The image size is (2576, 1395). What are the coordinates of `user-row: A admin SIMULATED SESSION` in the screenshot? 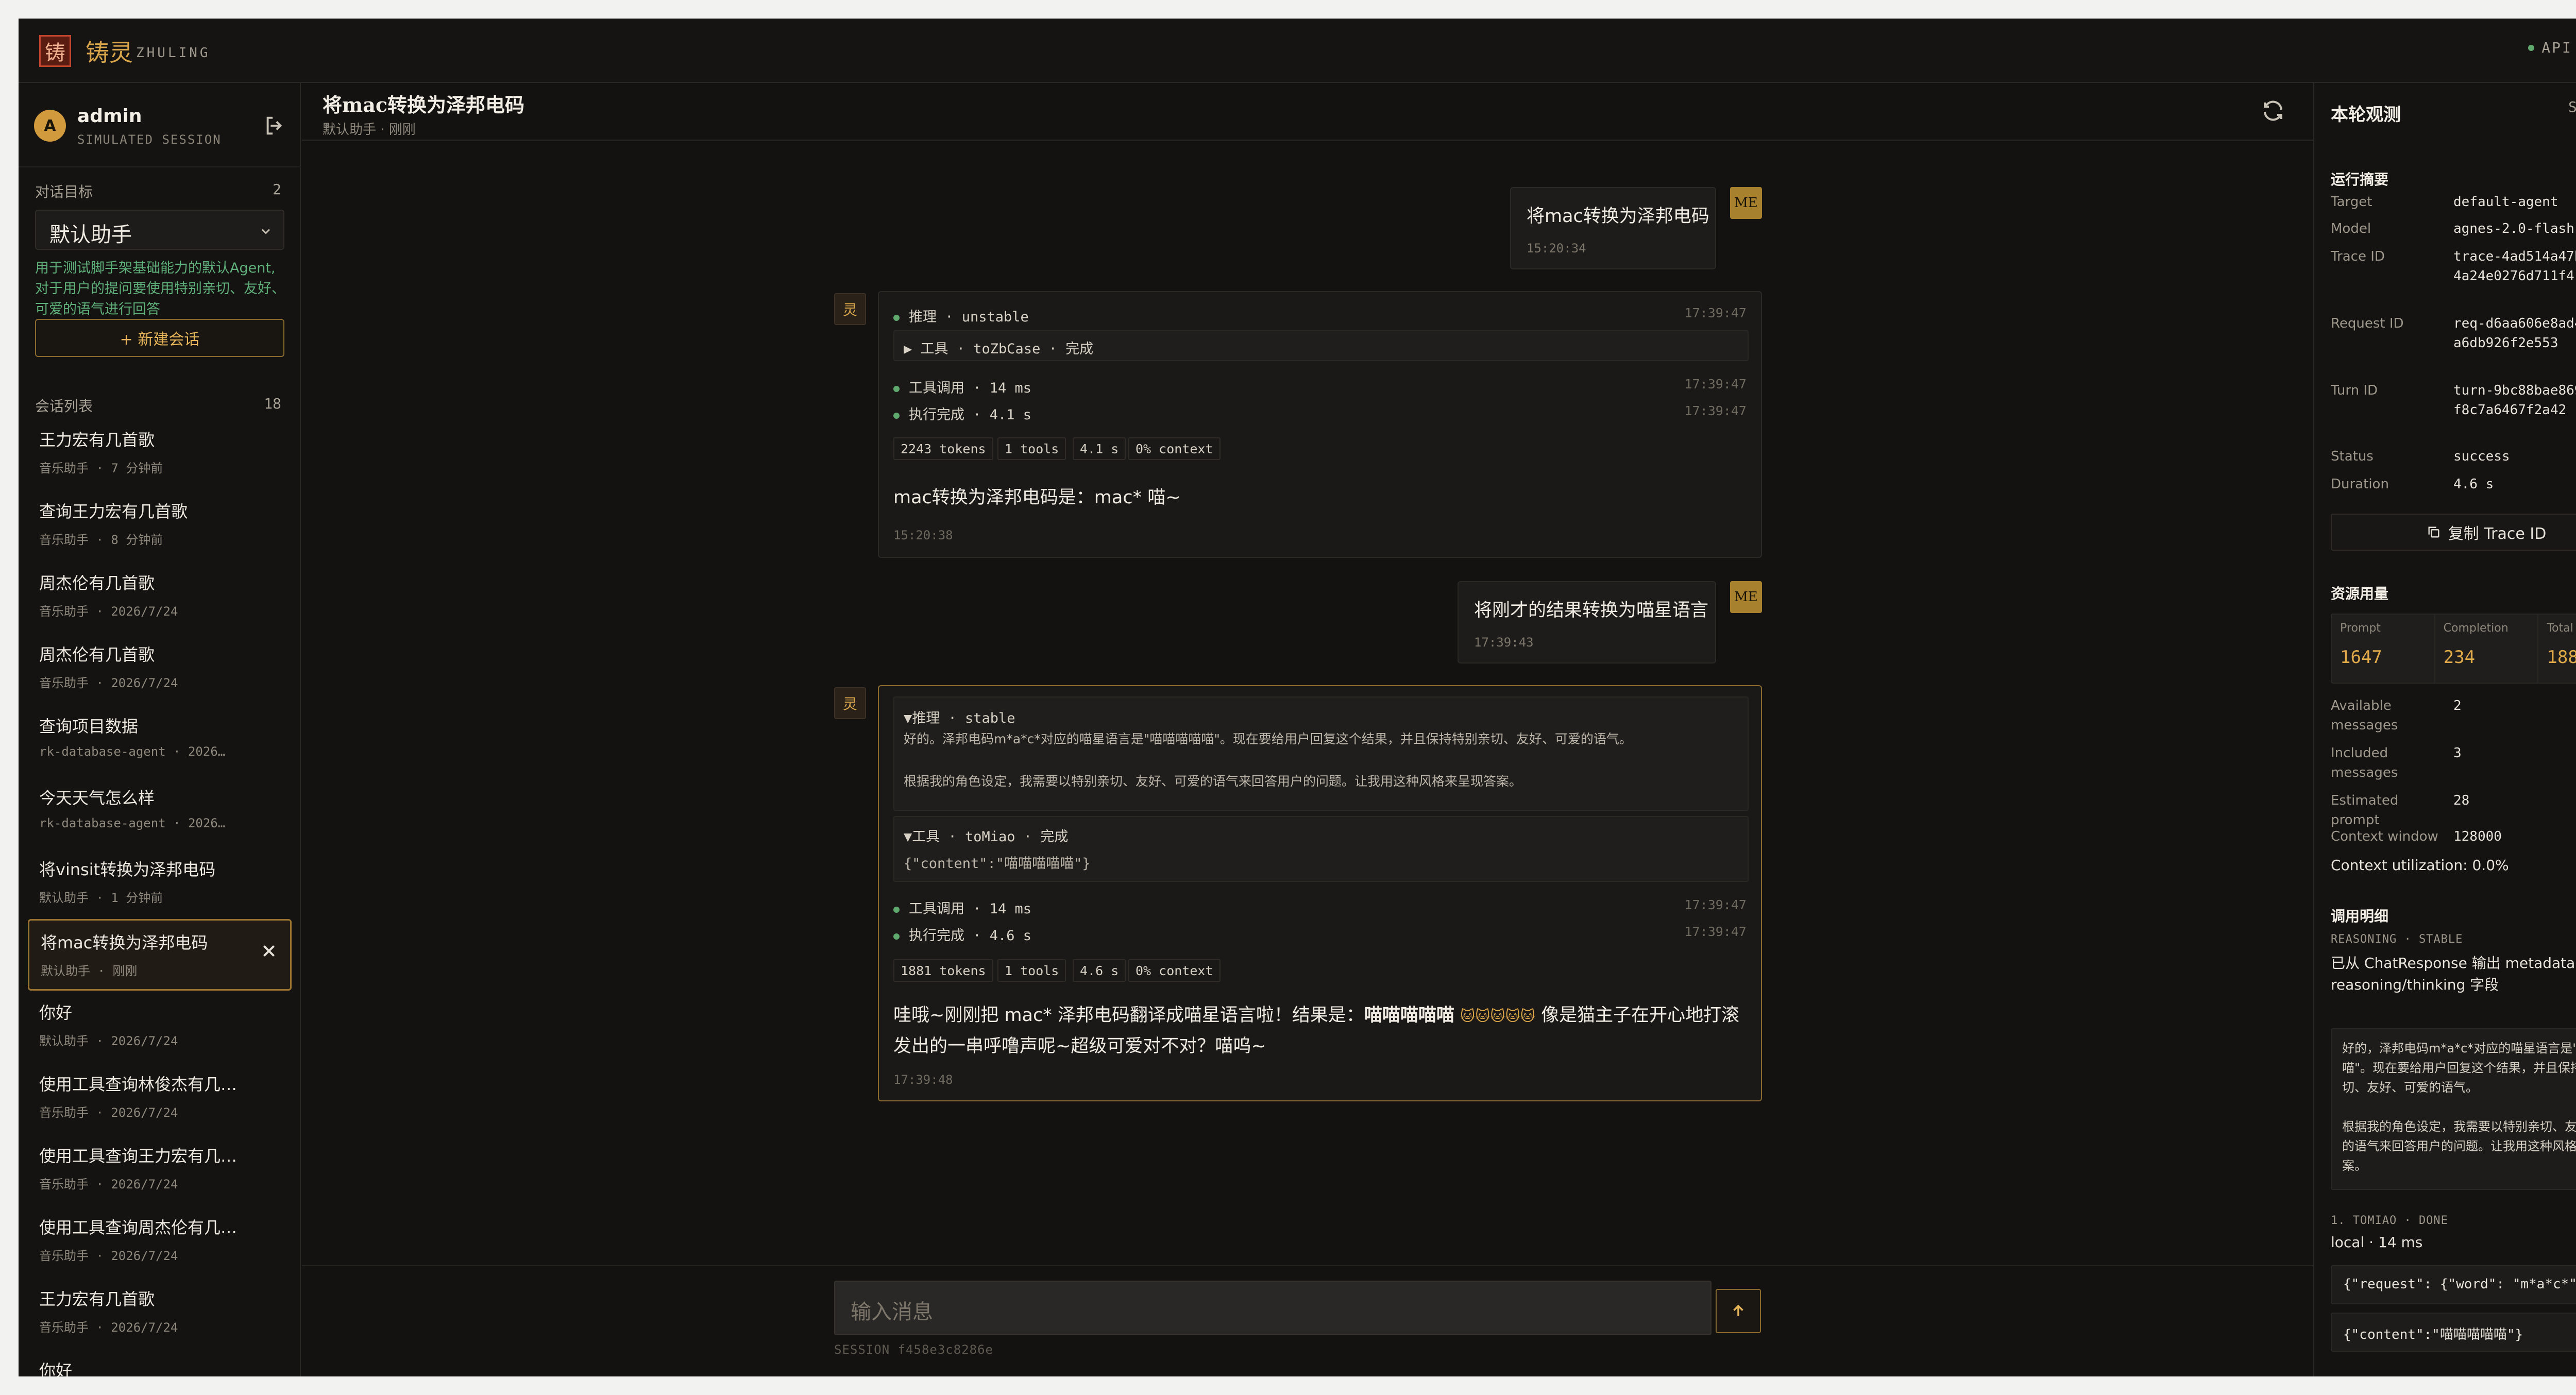 It's located at (160, 124).